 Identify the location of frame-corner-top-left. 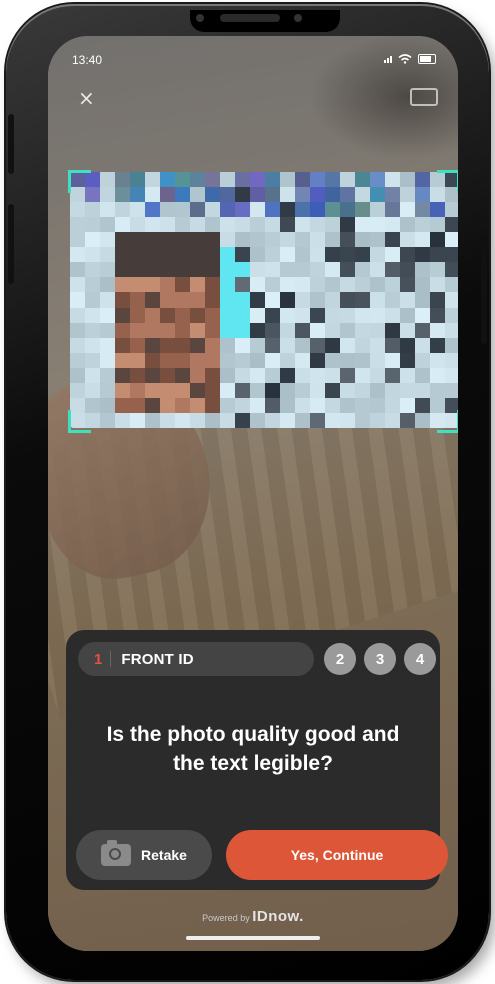
(79, 181).